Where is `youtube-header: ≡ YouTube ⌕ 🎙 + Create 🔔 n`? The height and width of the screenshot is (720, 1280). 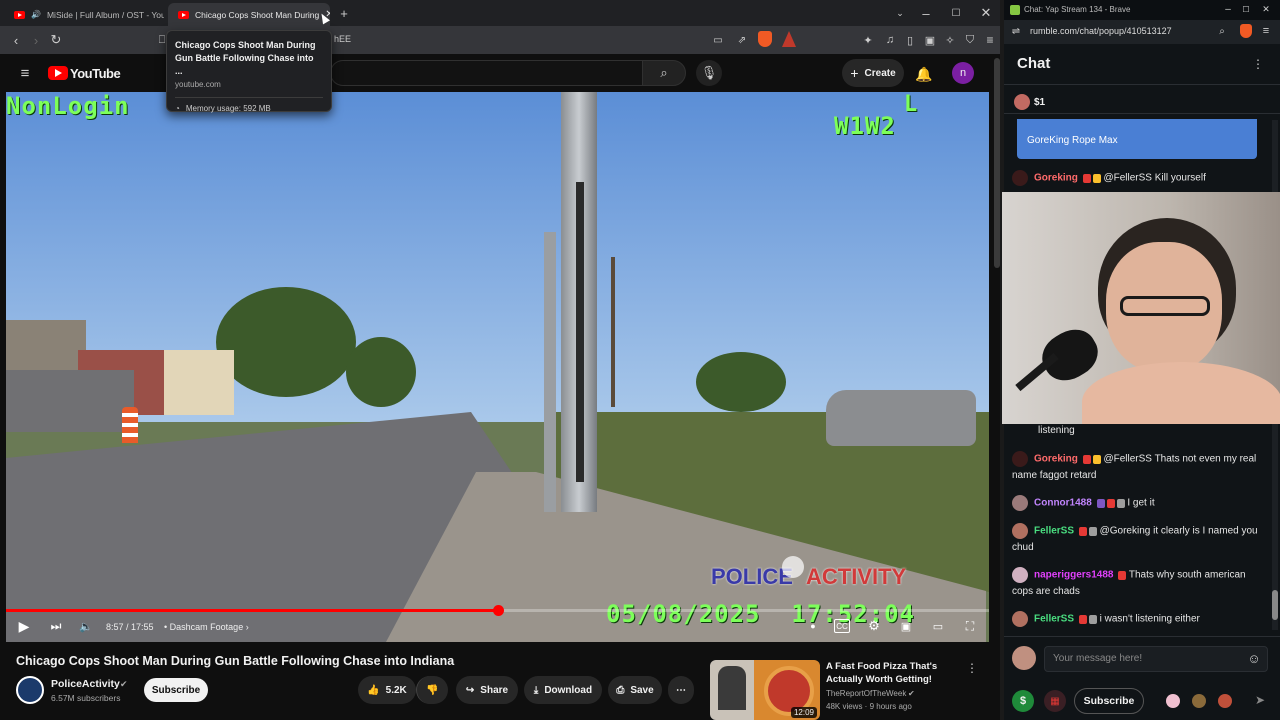 youtube-header: ≡ YouTube ⌕ 🎙 + Create 🔔 n is located at coordinates (497, 73).